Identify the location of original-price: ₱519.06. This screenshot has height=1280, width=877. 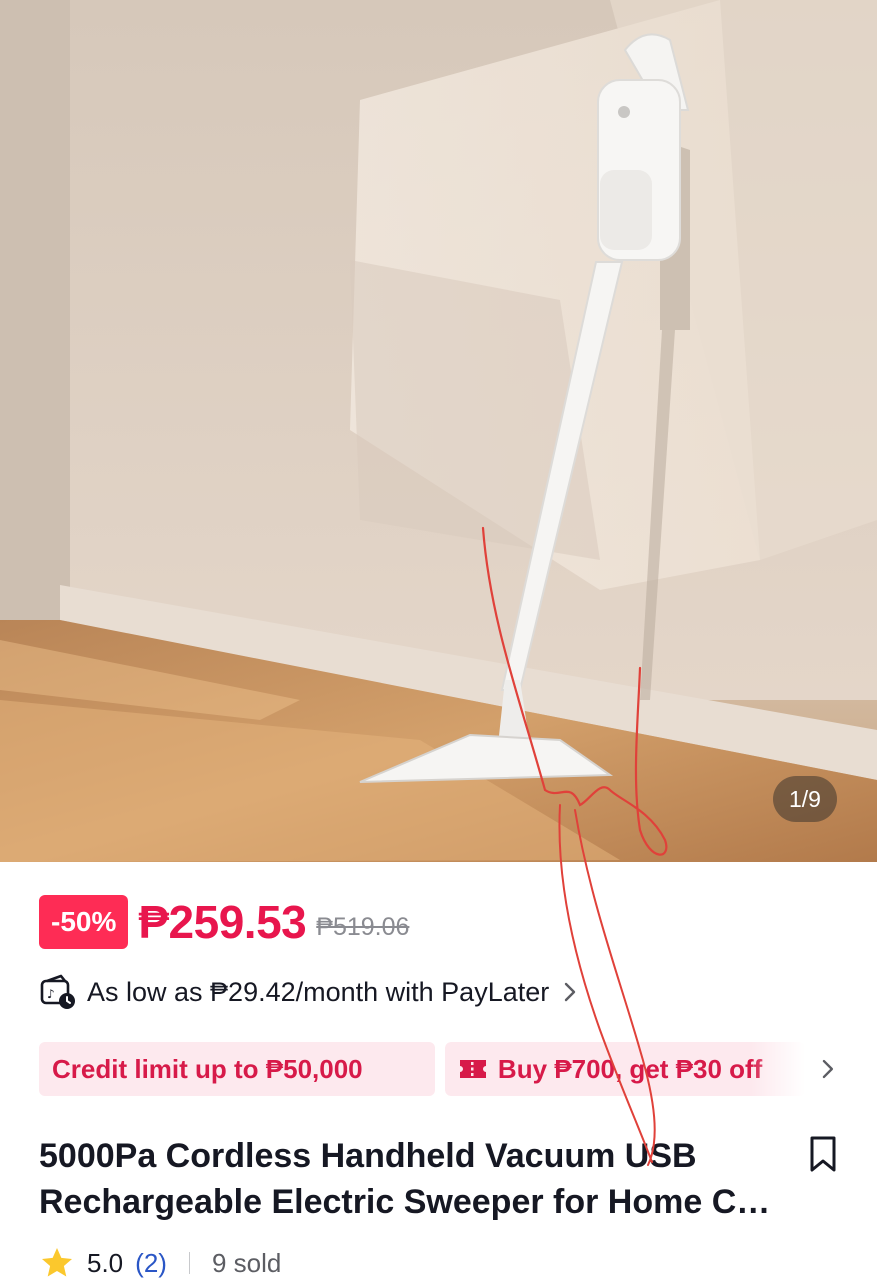
(363, 926).